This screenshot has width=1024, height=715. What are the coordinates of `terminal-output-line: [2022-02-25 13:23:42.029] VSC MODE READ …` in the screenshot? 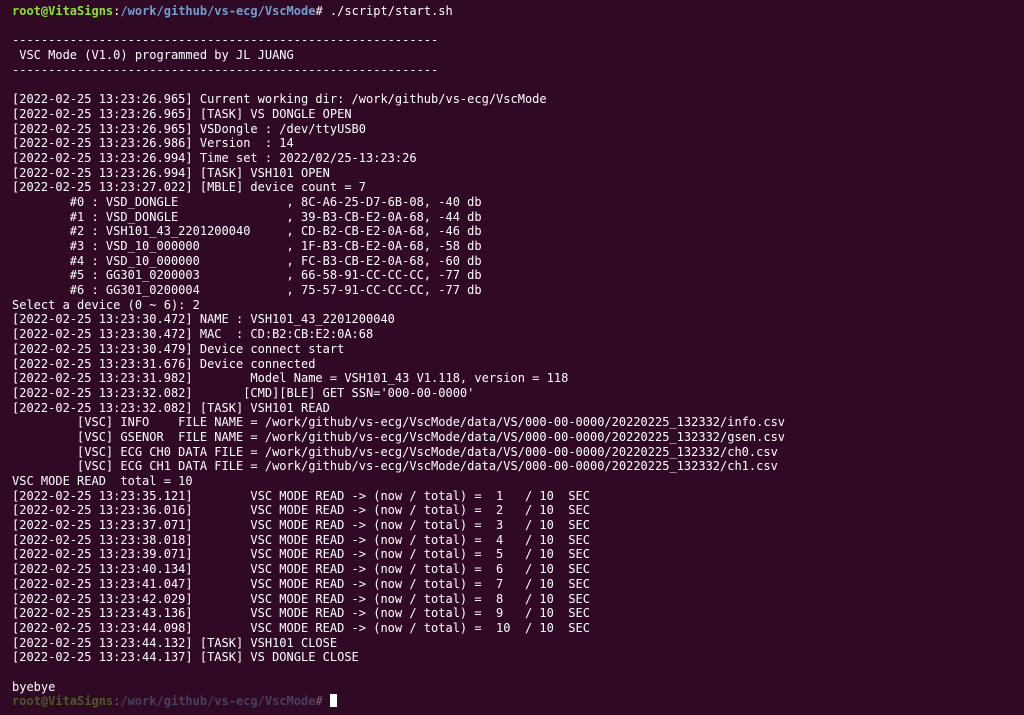 It's located at (301, 598).